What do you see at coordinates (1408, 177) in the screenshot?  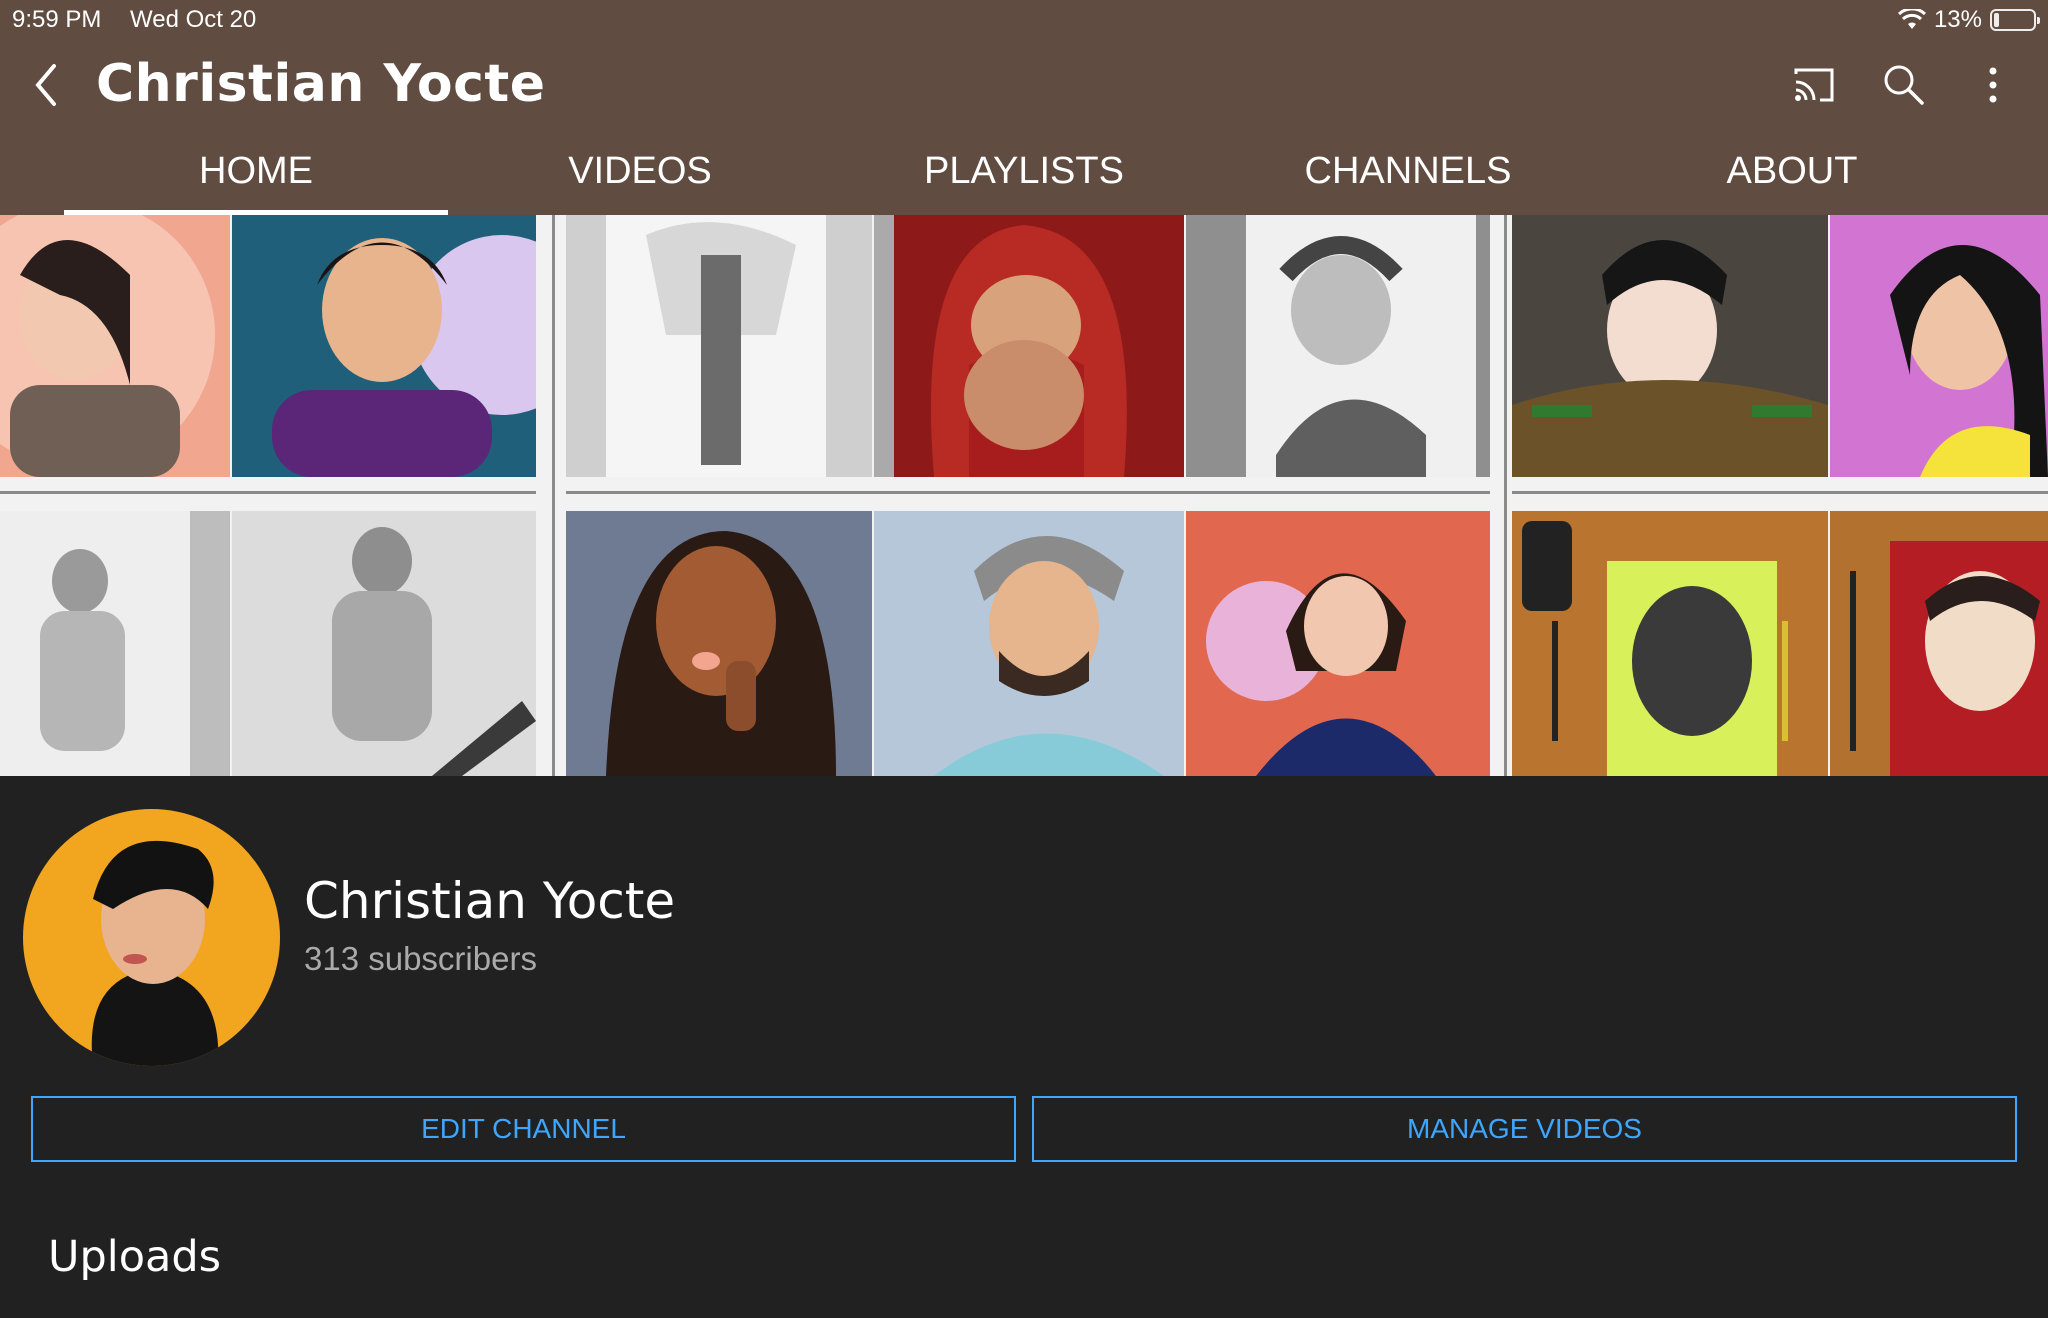 I see `tab-channels: CHANNELS` at bounding box center [1408, 177].